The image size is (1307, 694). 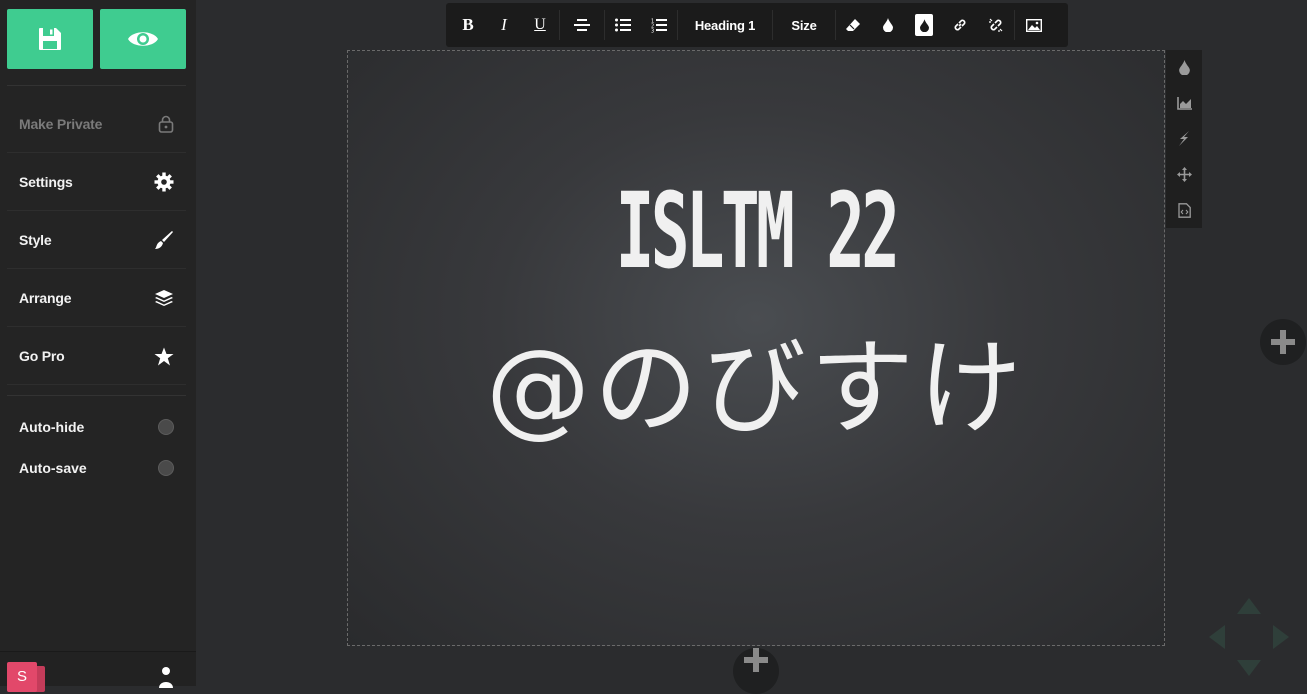 I want to click on unlink-icon, so click(x=996, y=25).